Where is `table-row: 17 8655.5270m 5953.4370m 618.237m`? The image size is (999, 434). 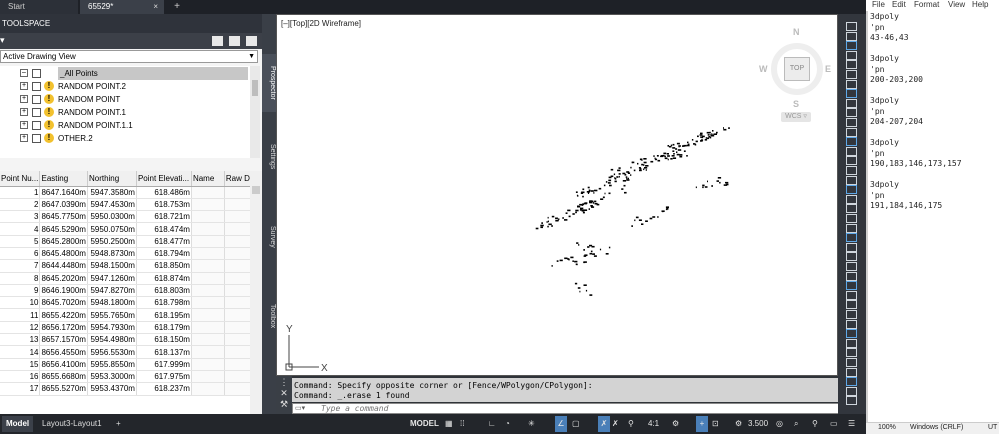 table-row: 17 8655.5270m 5953.4370m 618.237m is located at coordinates (131, 389).